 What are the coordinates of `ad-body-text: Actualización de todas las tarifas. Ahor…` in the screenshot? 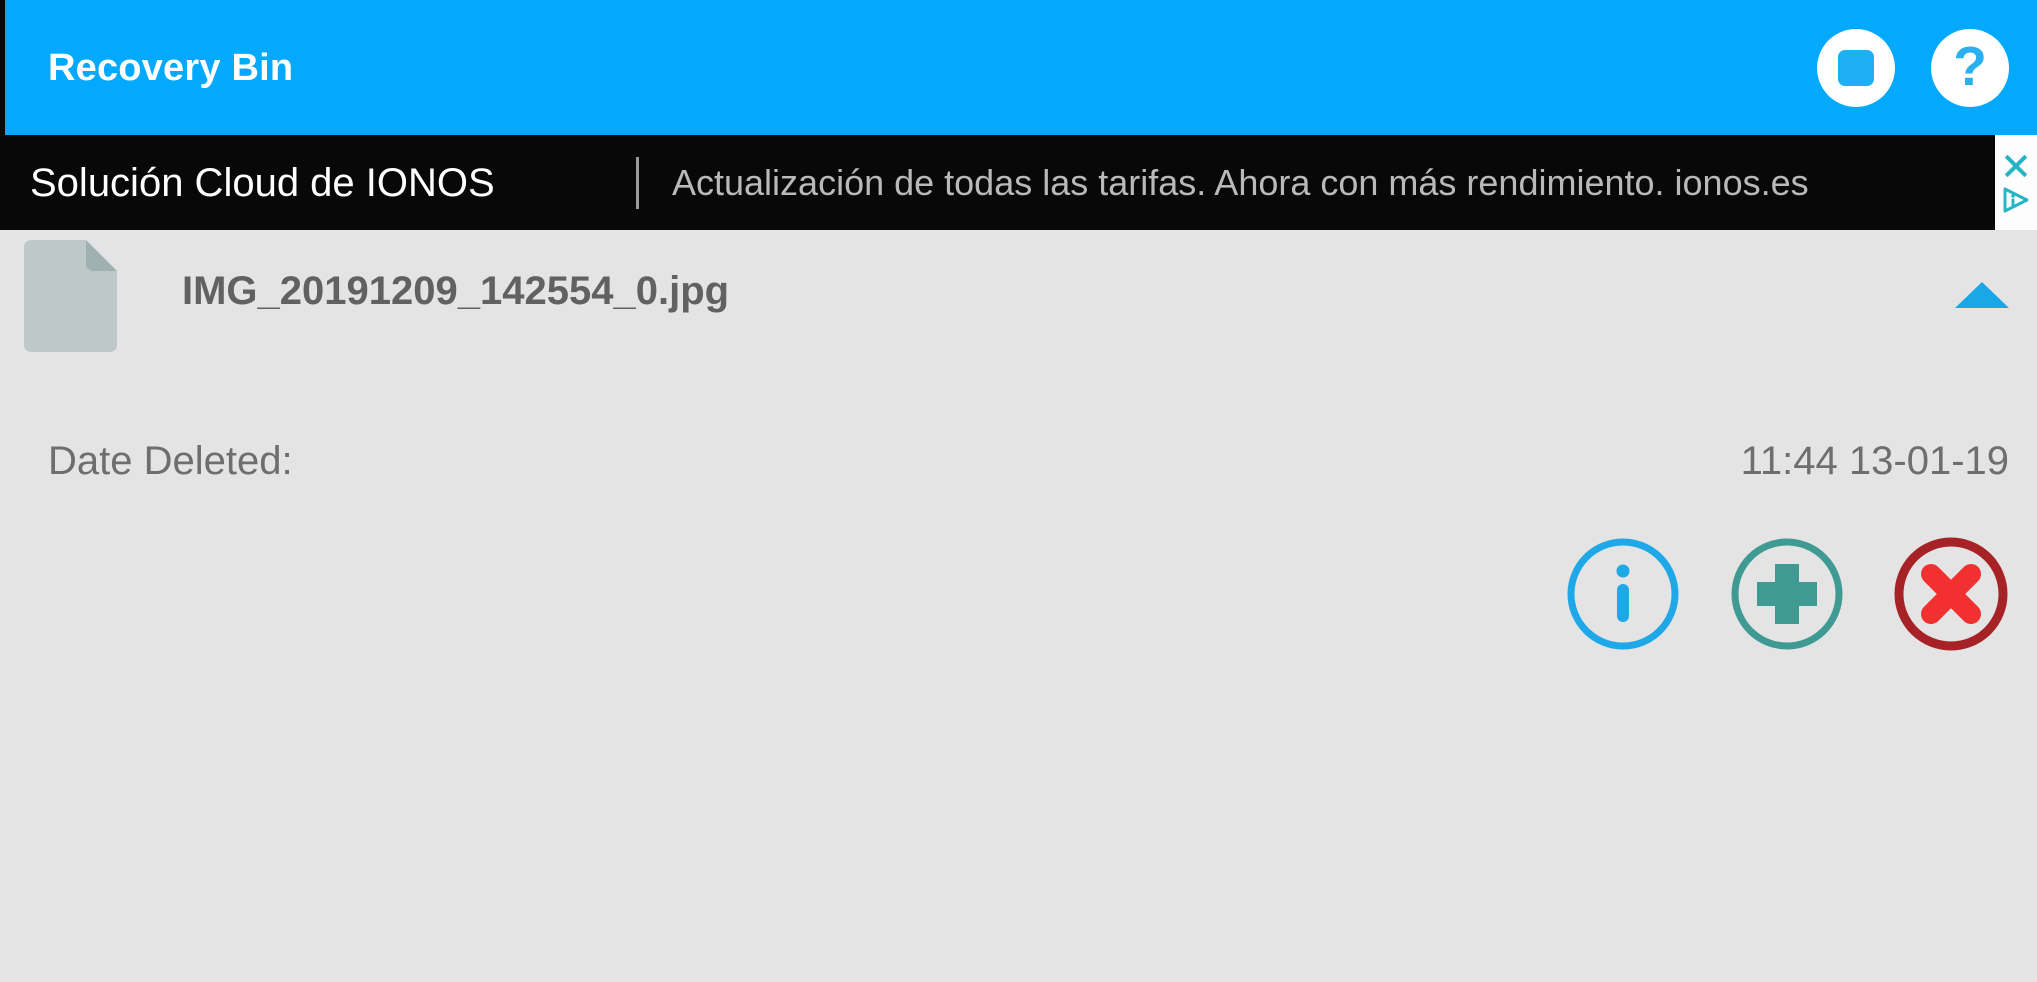 It's located at (1240, 182).